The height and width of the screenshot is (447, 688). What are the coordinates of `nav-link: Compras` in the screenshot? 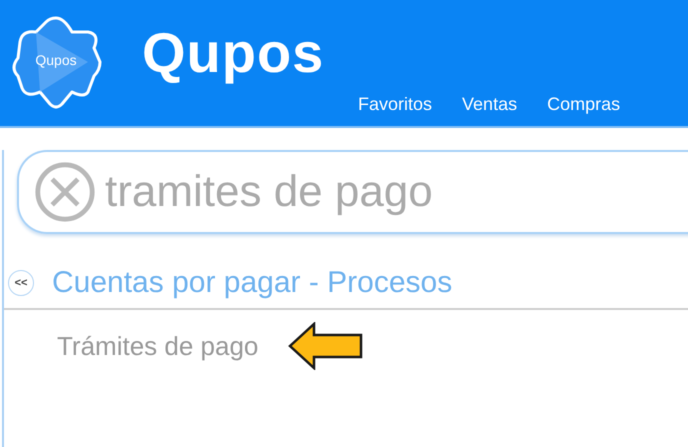 It's located at (583, 104).